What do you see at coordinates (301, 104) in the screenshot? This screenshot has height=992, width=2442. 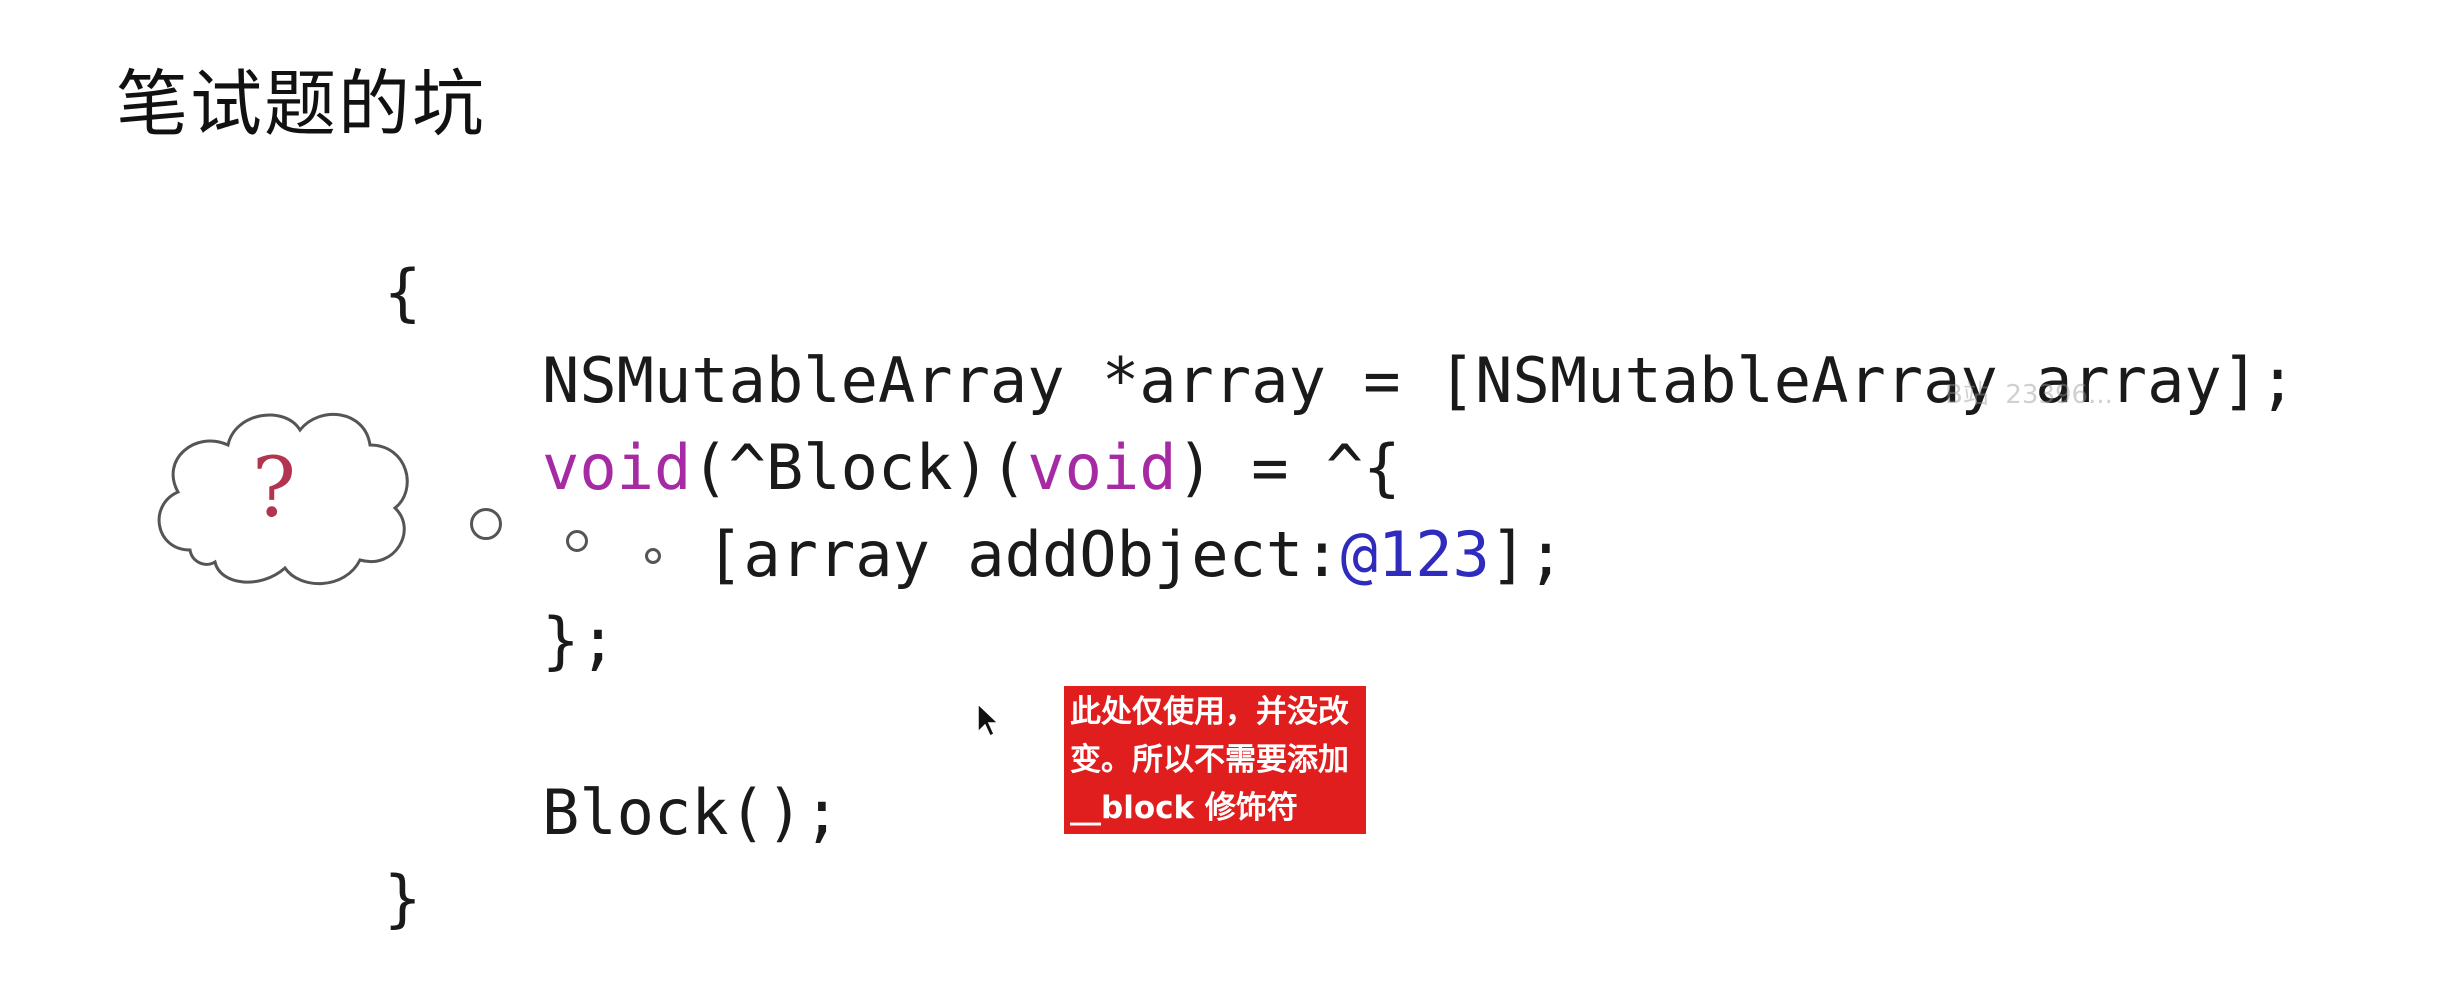 I see `slide-title: 笔试题的坑` at bounding box center [301, 104].